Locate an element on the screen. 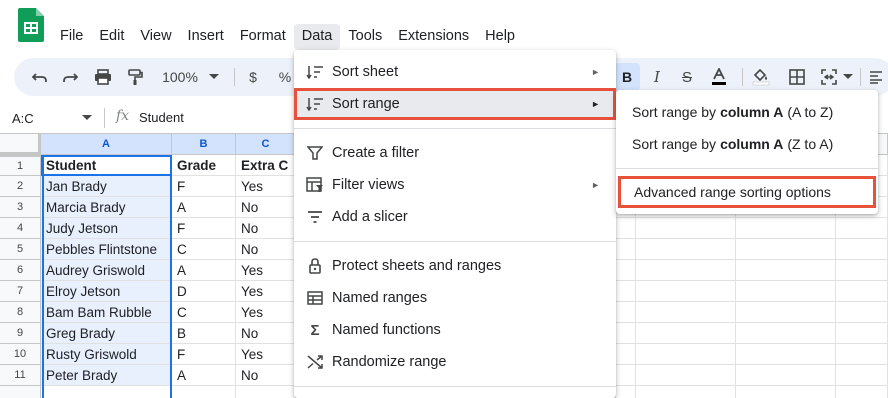 This screenshot has width=888, height=398. currency-button: $ is located at coordinates (253, 77).